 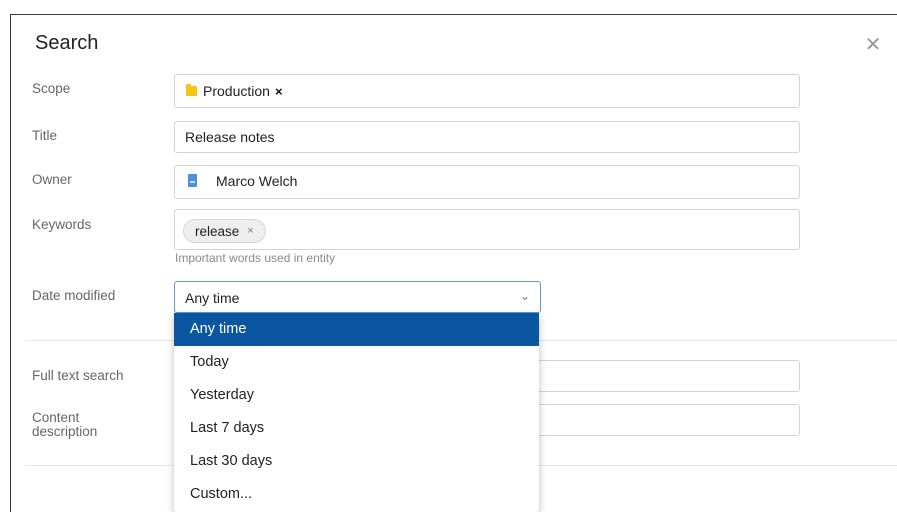 I want to click on option-any-time: Any time, so click(x=356, y=329).